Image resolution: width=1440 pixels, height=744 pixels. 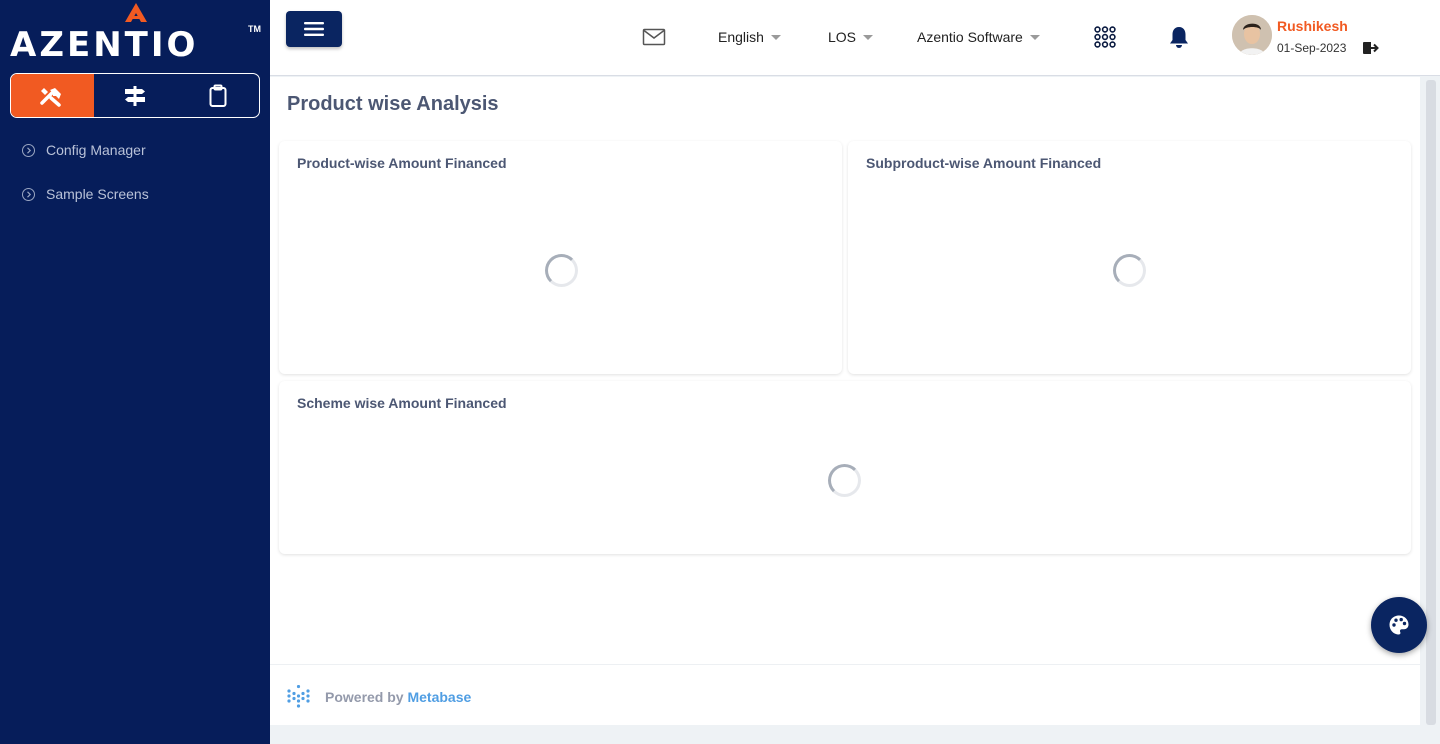 I want to click on tab-tools, so click(x=52, y=95).